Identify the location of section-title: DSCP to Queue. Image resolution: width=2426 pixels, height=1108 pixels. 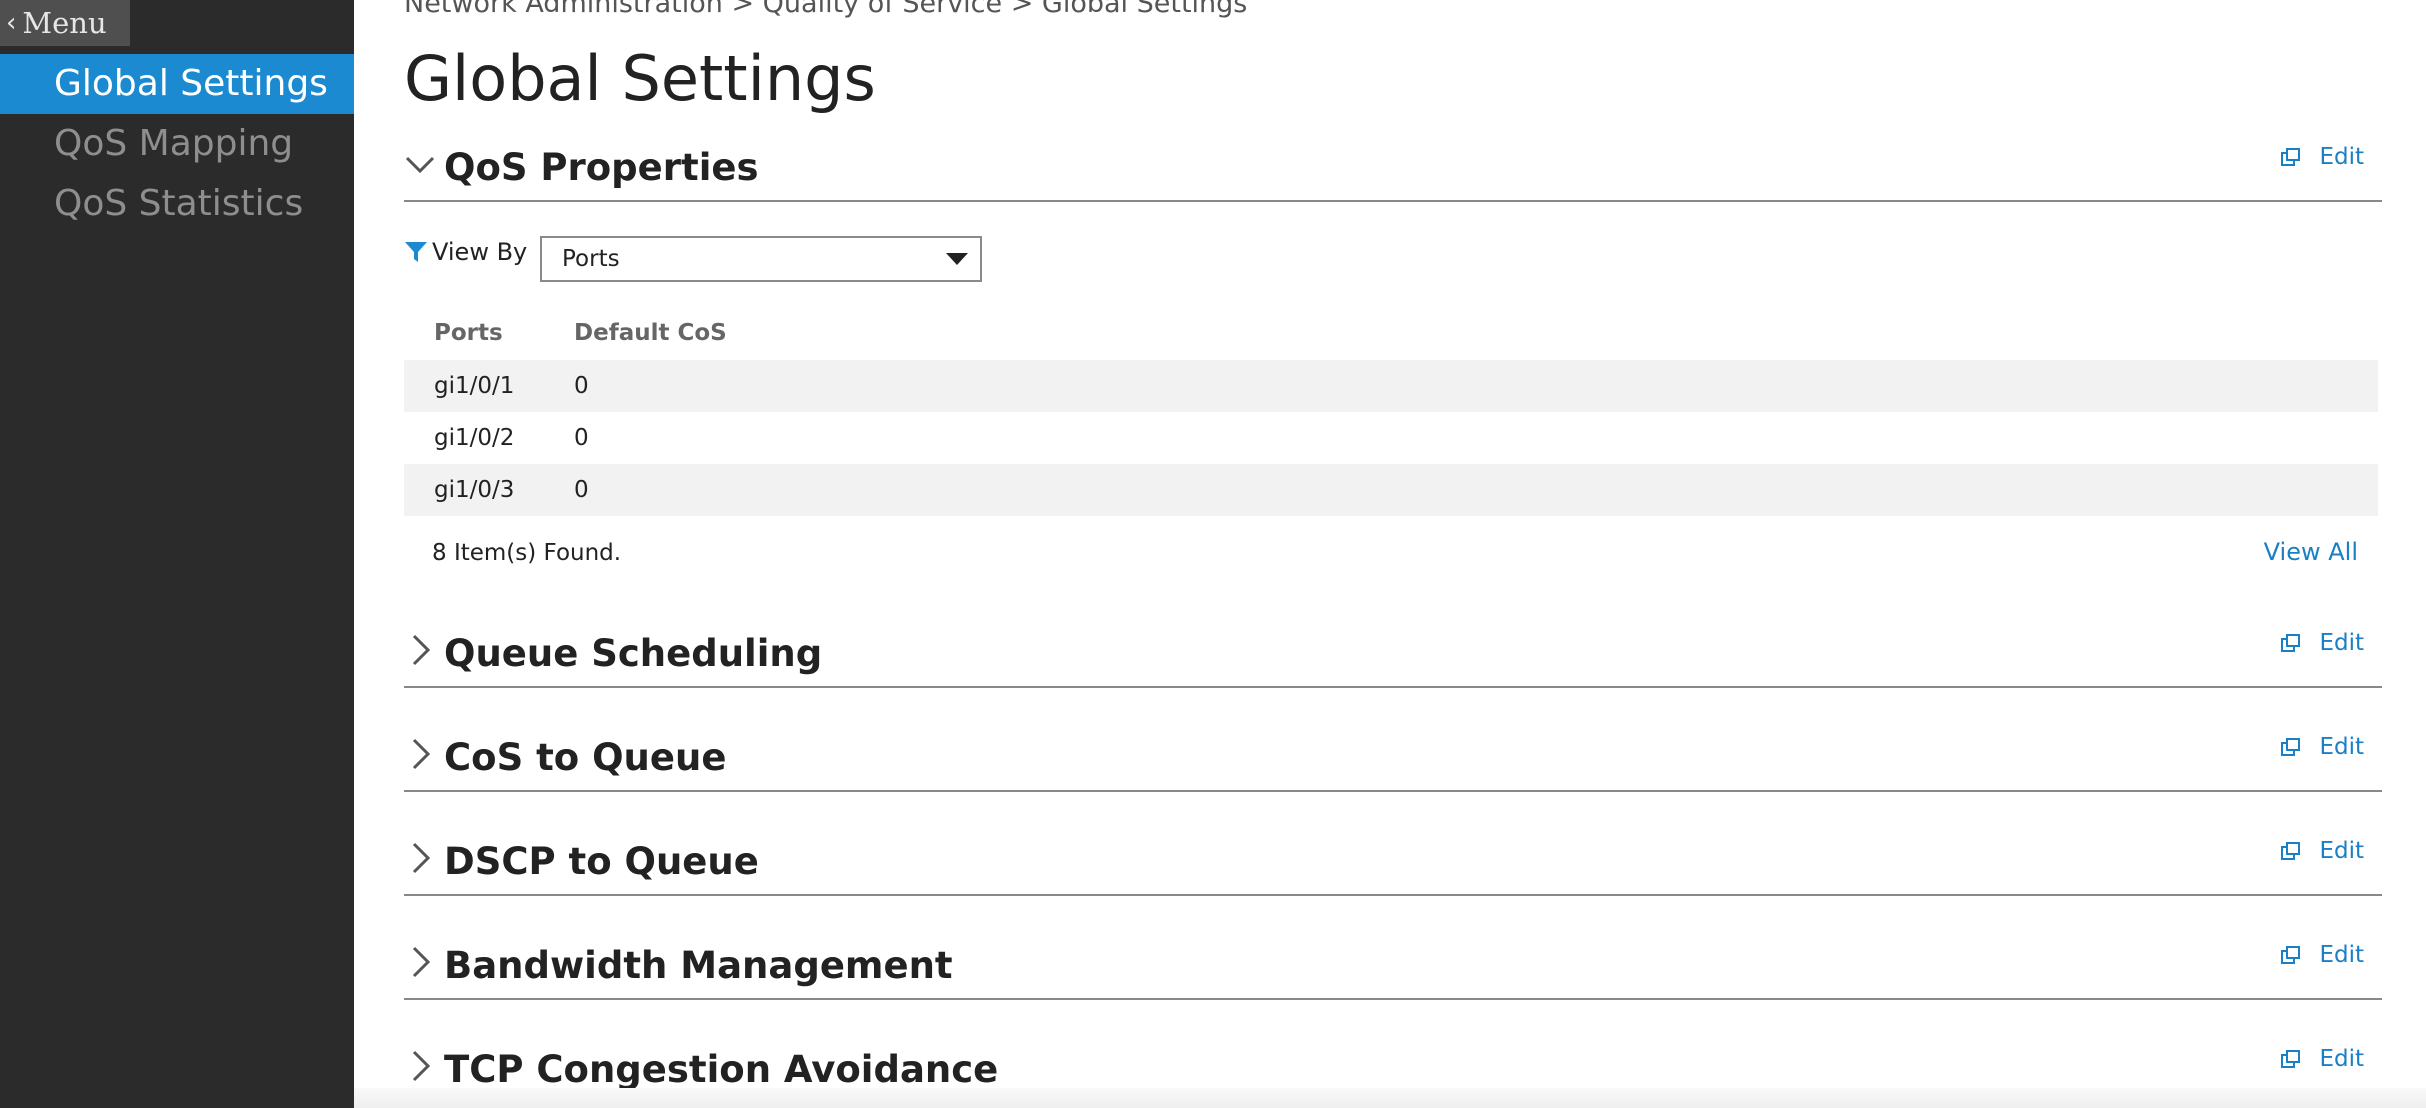
(601, 861).